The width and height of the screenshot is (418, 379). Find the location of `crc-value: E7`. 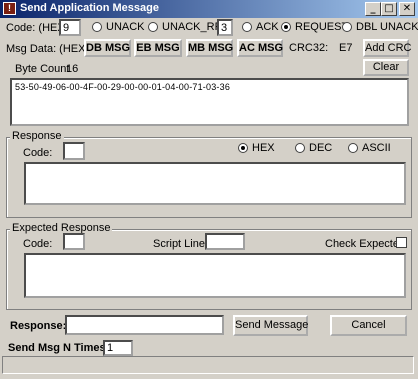

crc-value: E7 is located at coordinates (346, 48).